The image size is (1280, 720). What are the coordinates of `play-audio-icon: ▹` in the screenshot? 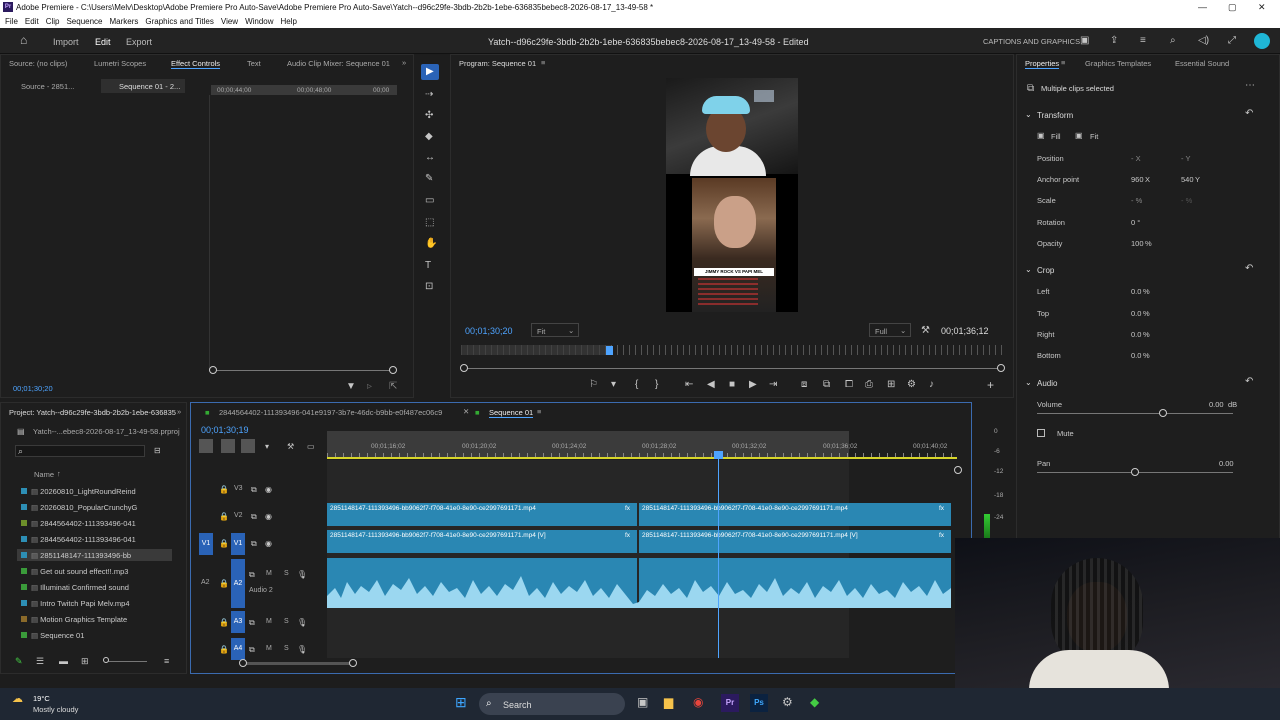 It's located at (369, 387).